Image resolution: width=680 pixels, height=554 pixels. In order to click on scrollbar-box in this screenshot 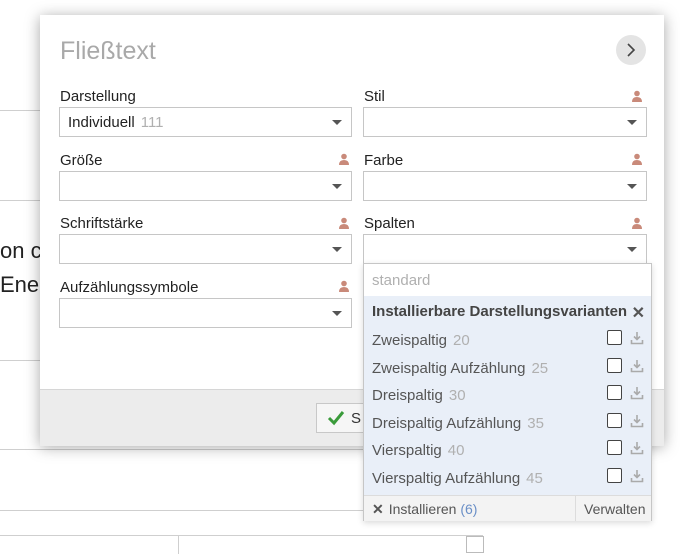, I will do `click(475, 544)`.